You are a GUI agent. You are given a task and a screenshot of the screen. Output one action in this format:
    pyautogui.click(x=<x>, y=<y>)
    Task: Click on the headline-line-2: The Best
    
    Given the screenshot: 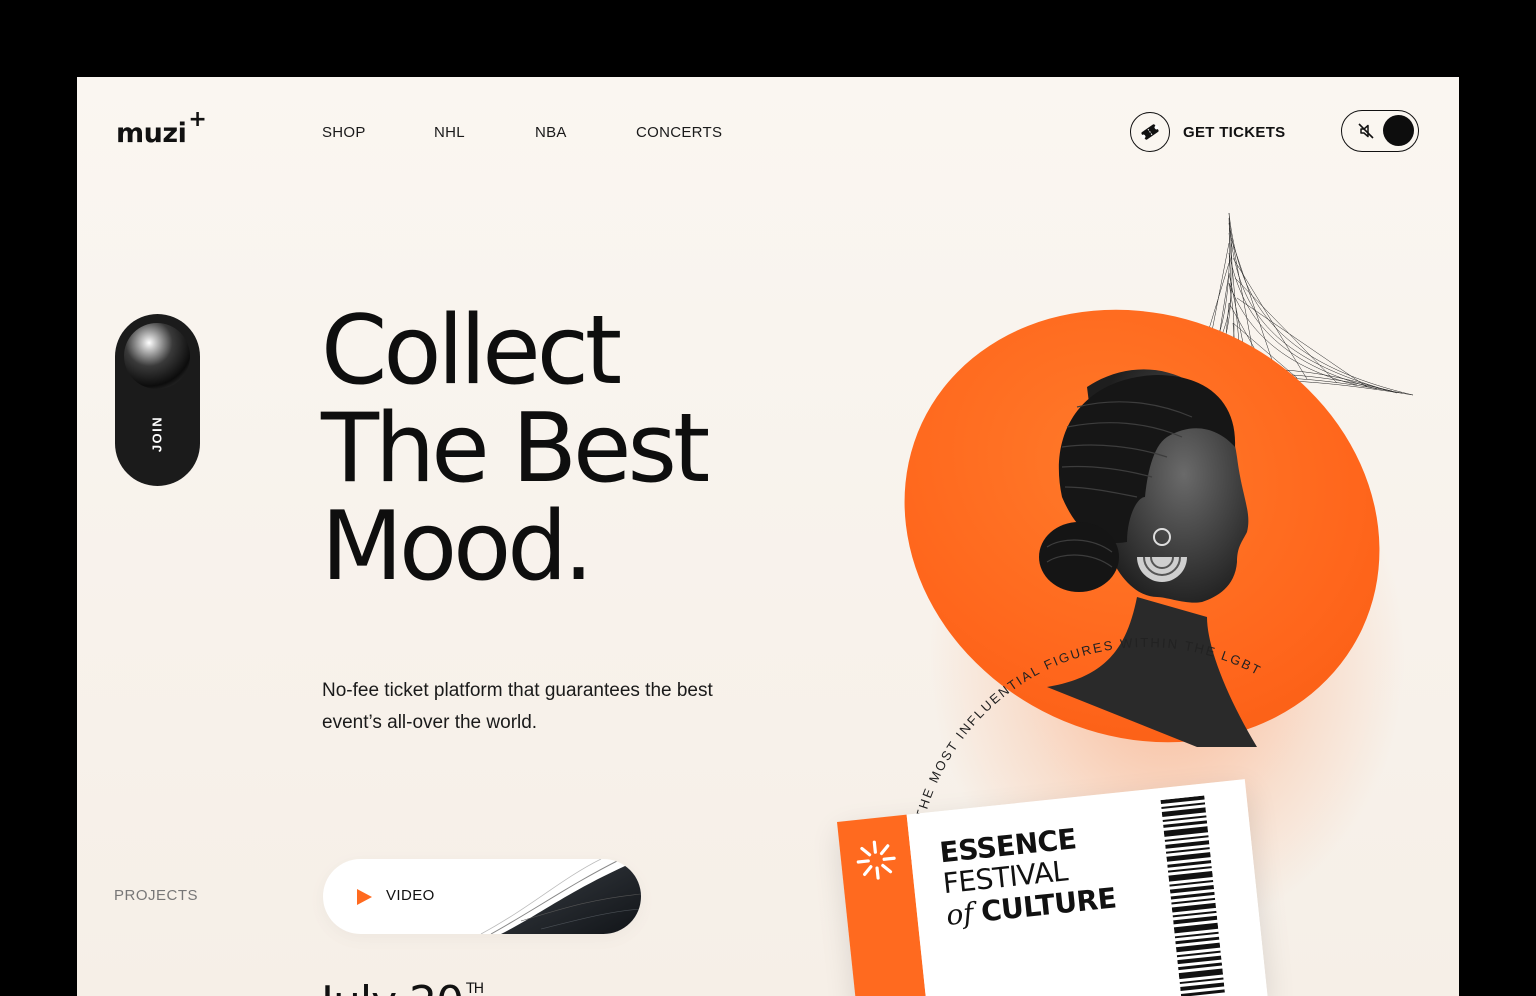 What is the action you would take?
    pyautogui.click(x=515, y=449)
    